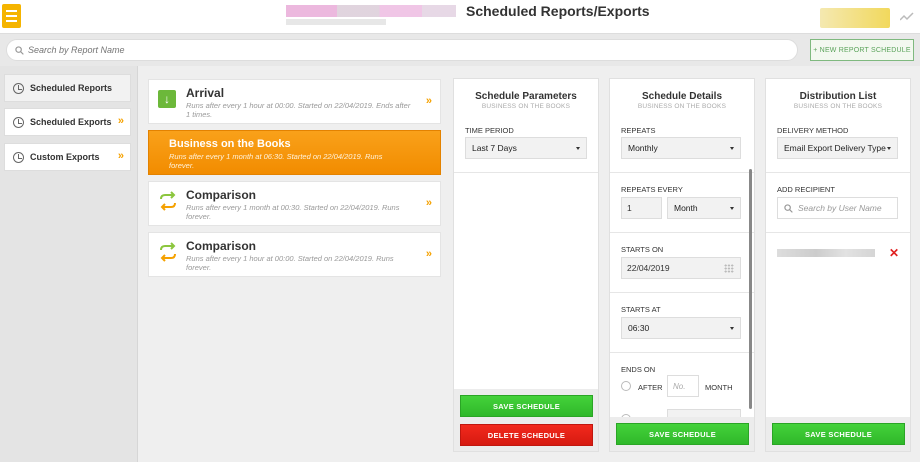 This screenshot has width=920, height=462. What do you see at coordinates (626, 386) in the screenshot?
I see `ends-after-radio` at bounding box center [626, 386].